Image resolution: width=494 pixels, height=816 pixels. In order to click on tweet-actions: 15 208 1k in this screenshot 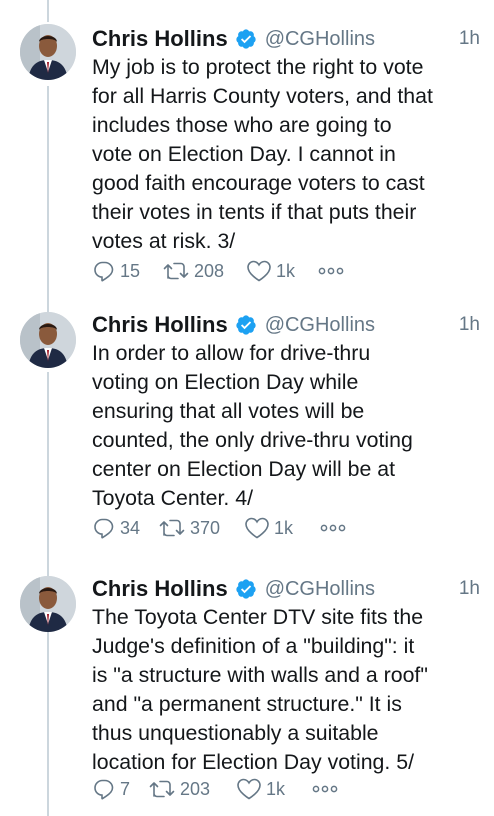, I will do `click(218, 271)`.